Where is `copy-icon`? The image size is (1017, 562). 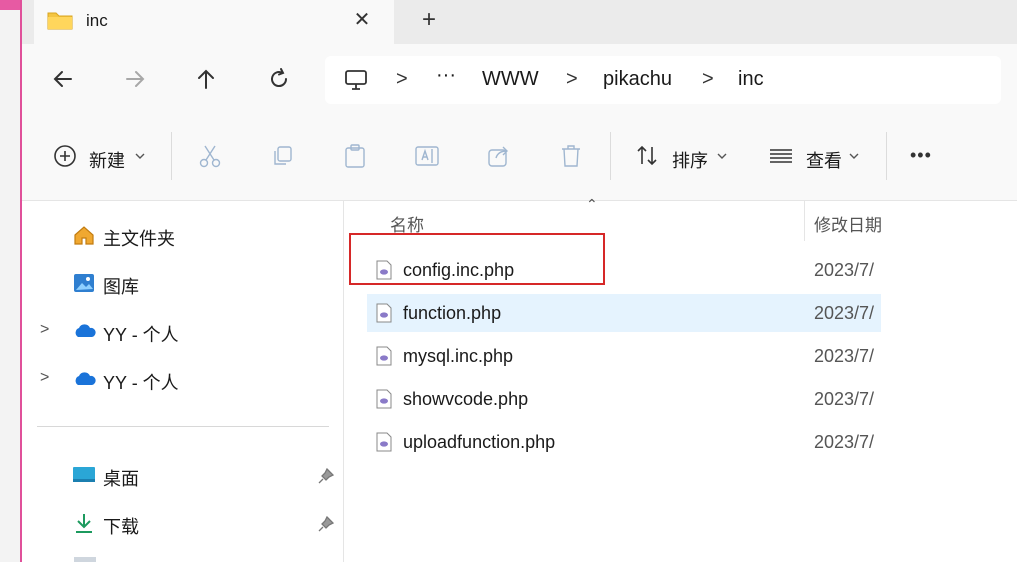
copy-icon is located at coordinates (283, 156).